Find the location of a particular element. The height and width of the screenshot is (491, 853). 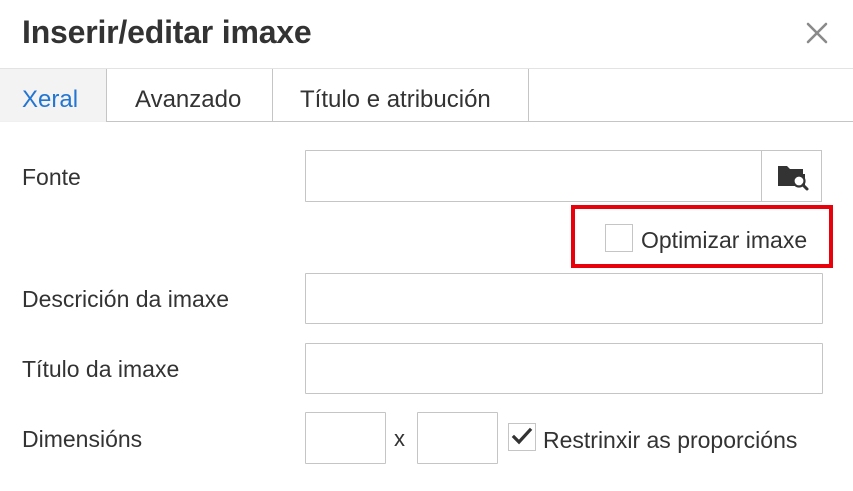

constrain-label: Restrinxir as proporcións is located at coordinates (670, 440).